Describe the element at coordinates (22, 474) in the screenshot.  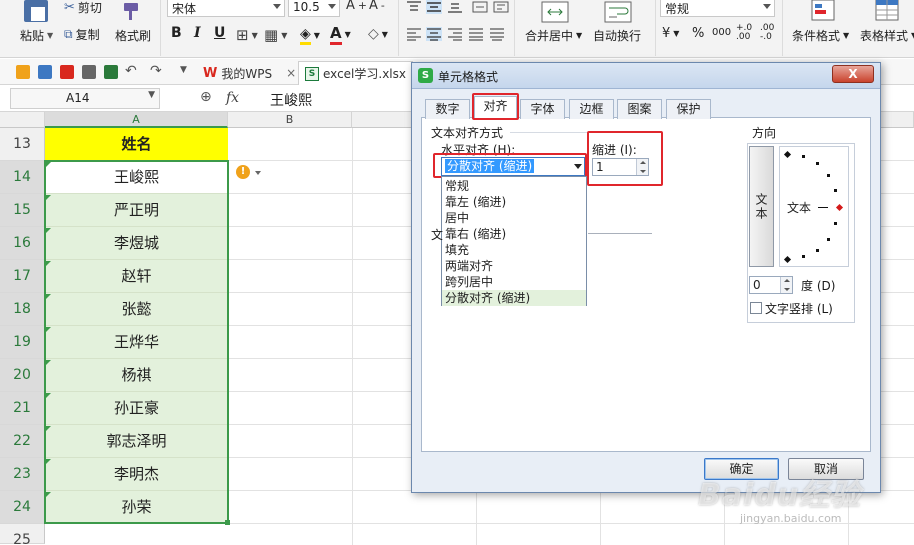
I see `row-header: 23` at that location.